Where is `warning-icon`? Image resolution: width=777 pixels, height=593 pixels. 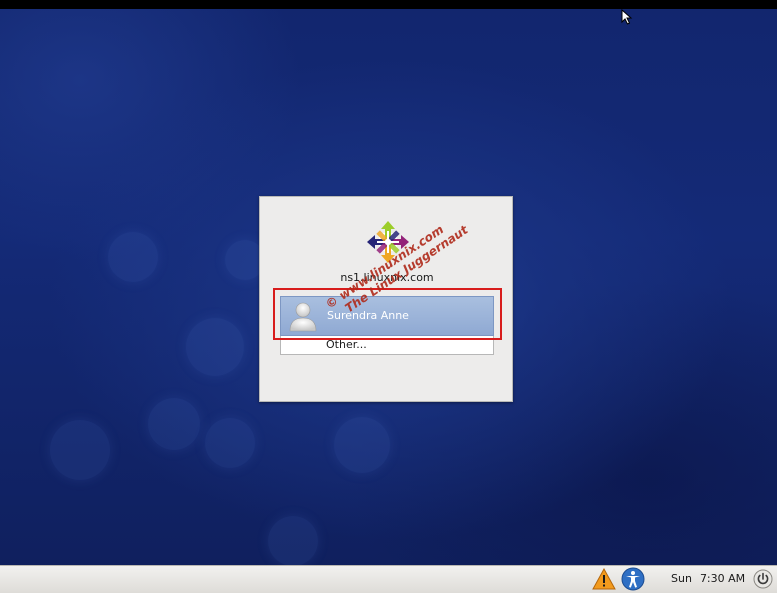
warning-icon is located at coordinates (604, 579).